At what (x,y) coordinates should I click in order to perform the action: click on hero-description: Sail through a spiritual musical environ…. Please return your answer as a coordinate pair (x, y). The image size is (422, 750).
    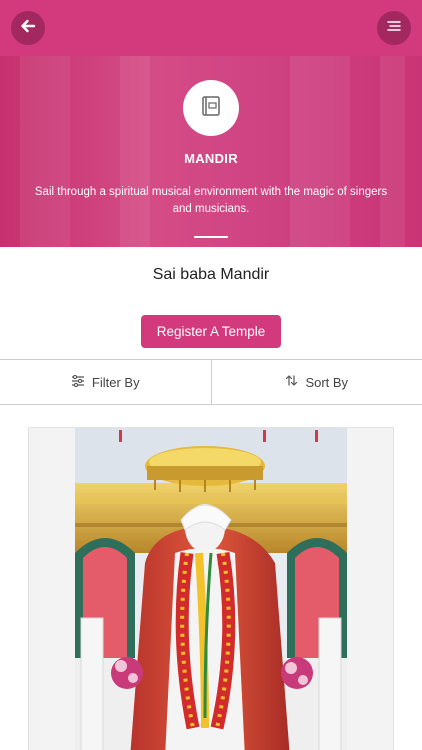
    Looking at the image, I should click on (211, 200).